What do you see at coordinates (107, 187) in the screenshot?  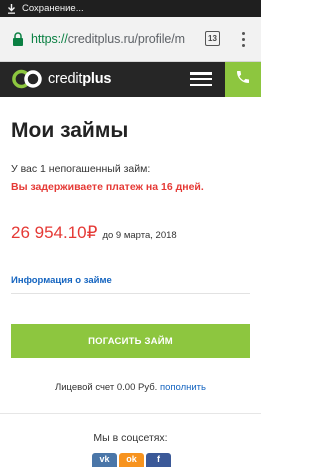 I see `overdue-warning: Вы задерживаете платеж на 16 дней.` at bounding box center [107, 187].